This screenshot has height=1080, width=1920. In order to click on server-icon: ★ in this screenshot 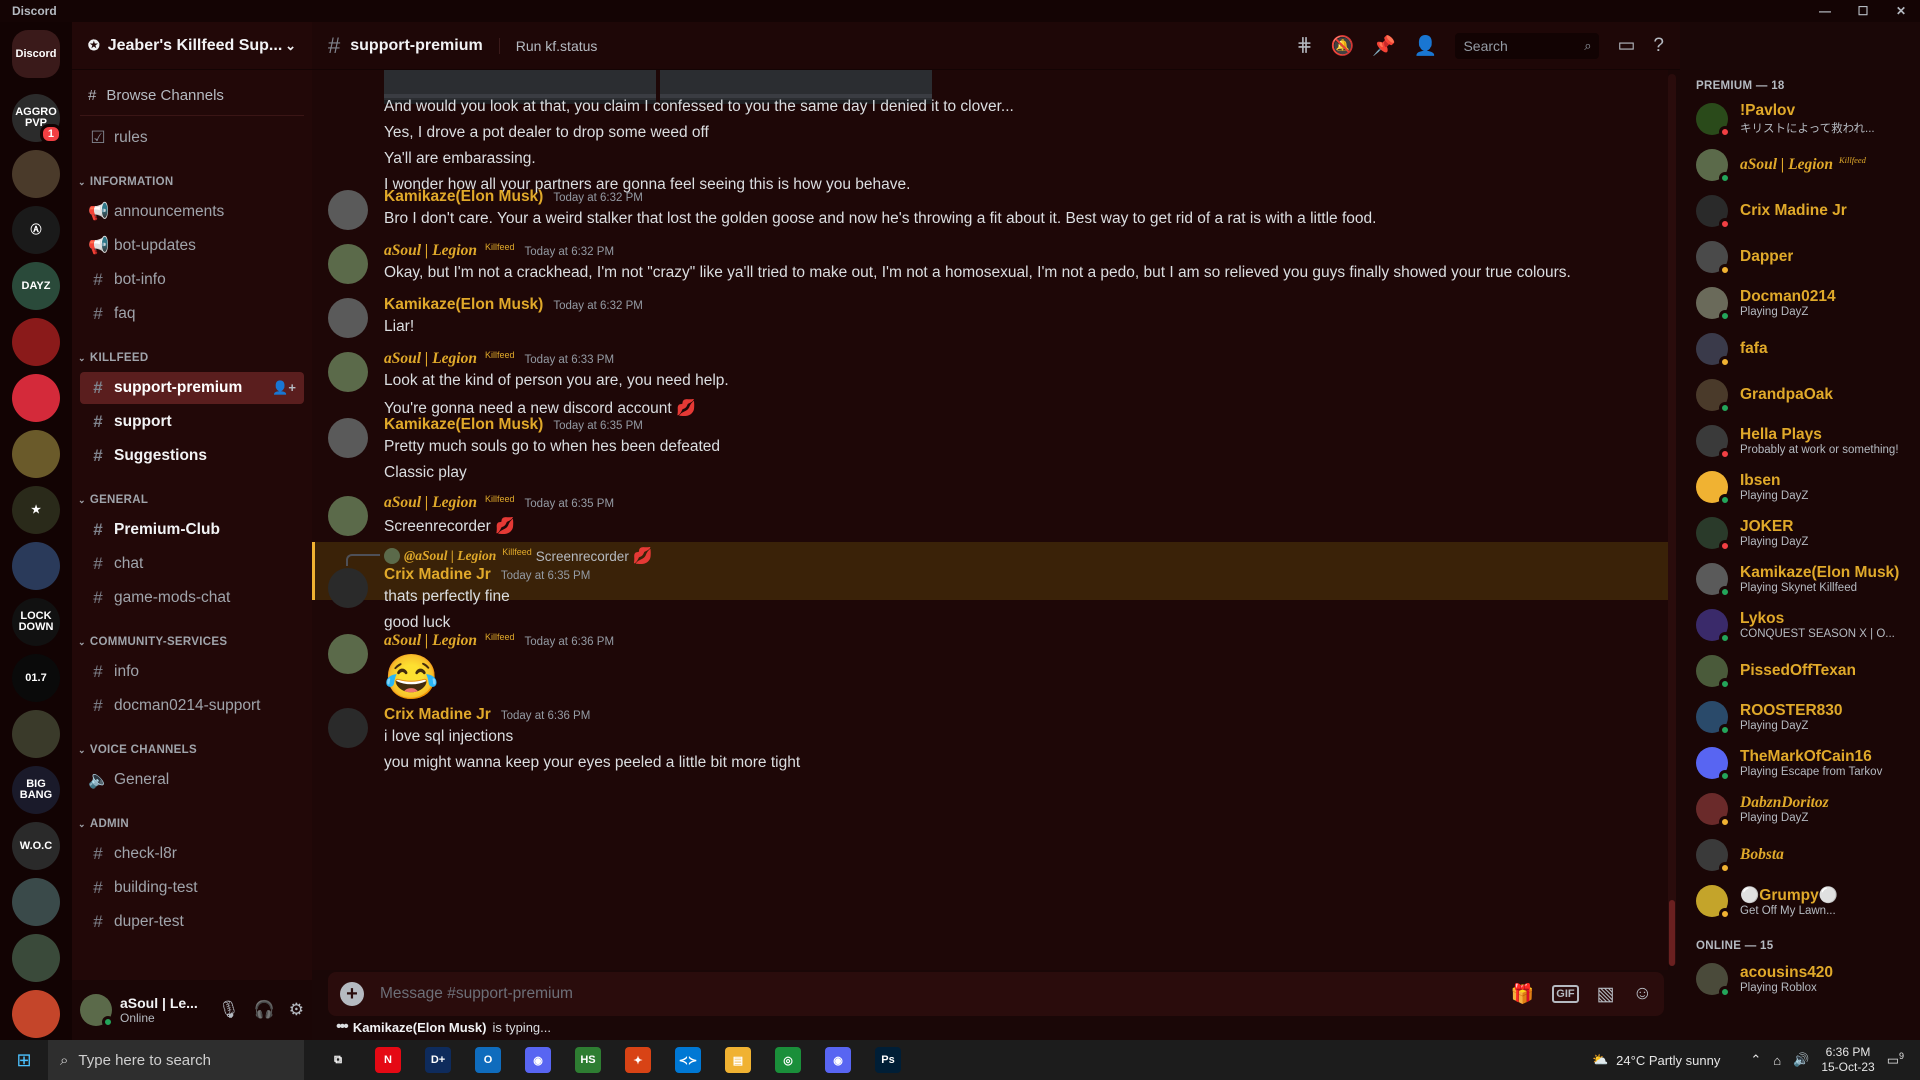, I will do `click(36, 510)`.